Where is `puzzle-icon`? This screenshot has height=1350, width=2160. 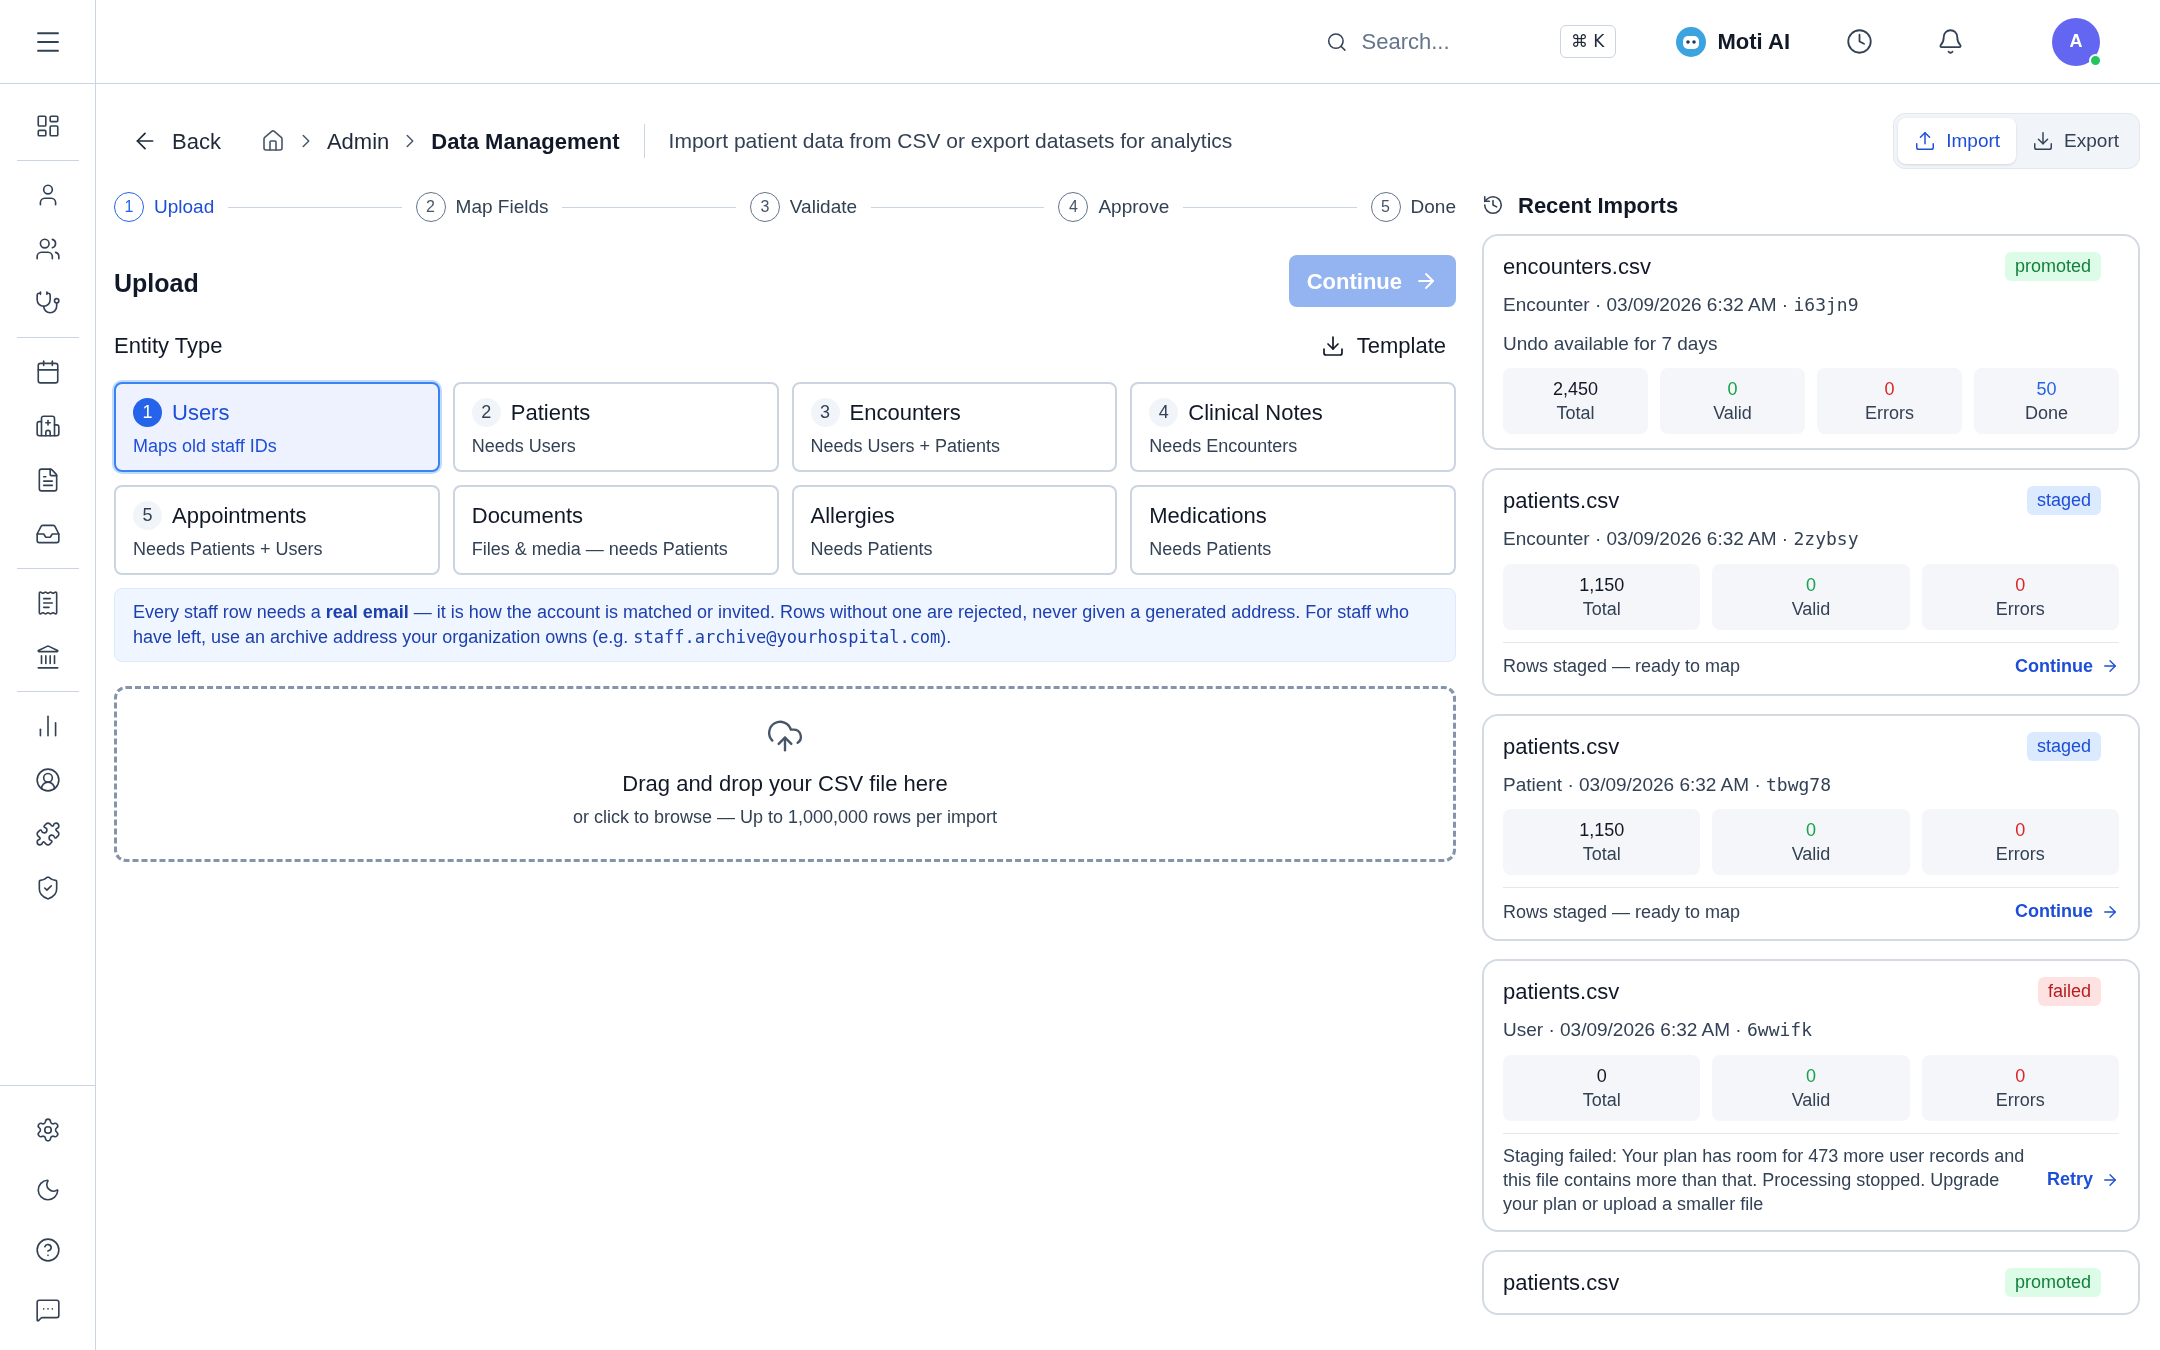 puzzle-icon is located at coordinates (47, 834).